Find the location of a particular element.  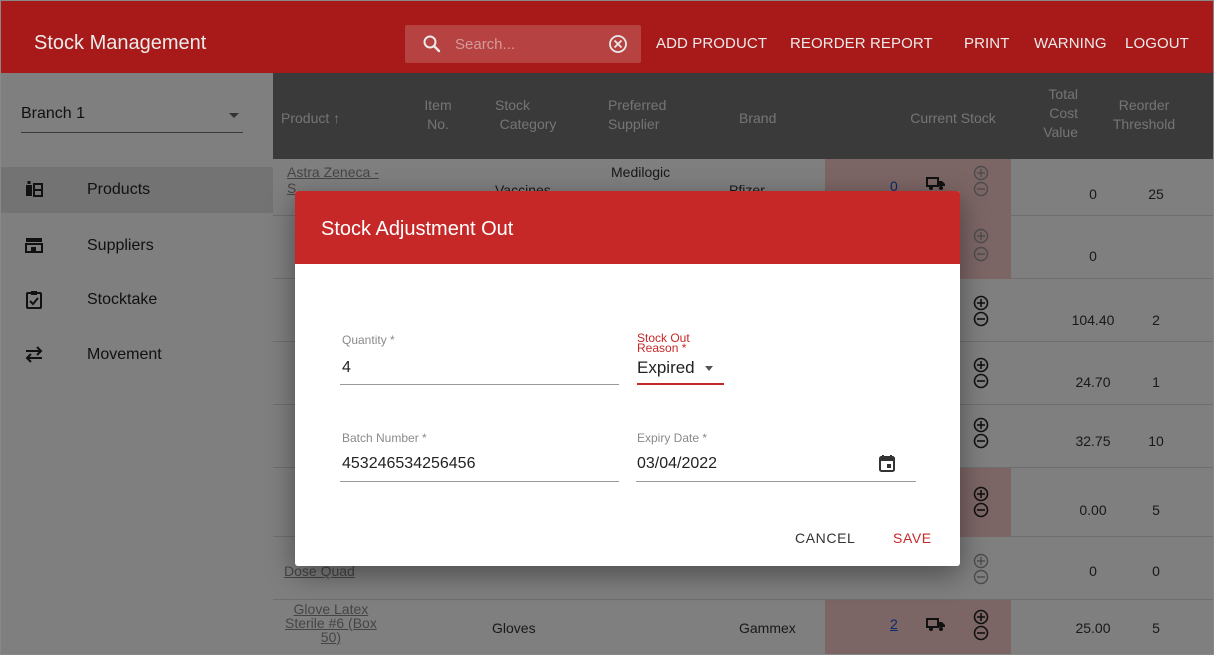

cancel-button: CANCEL is located at coordinates (825, 538).